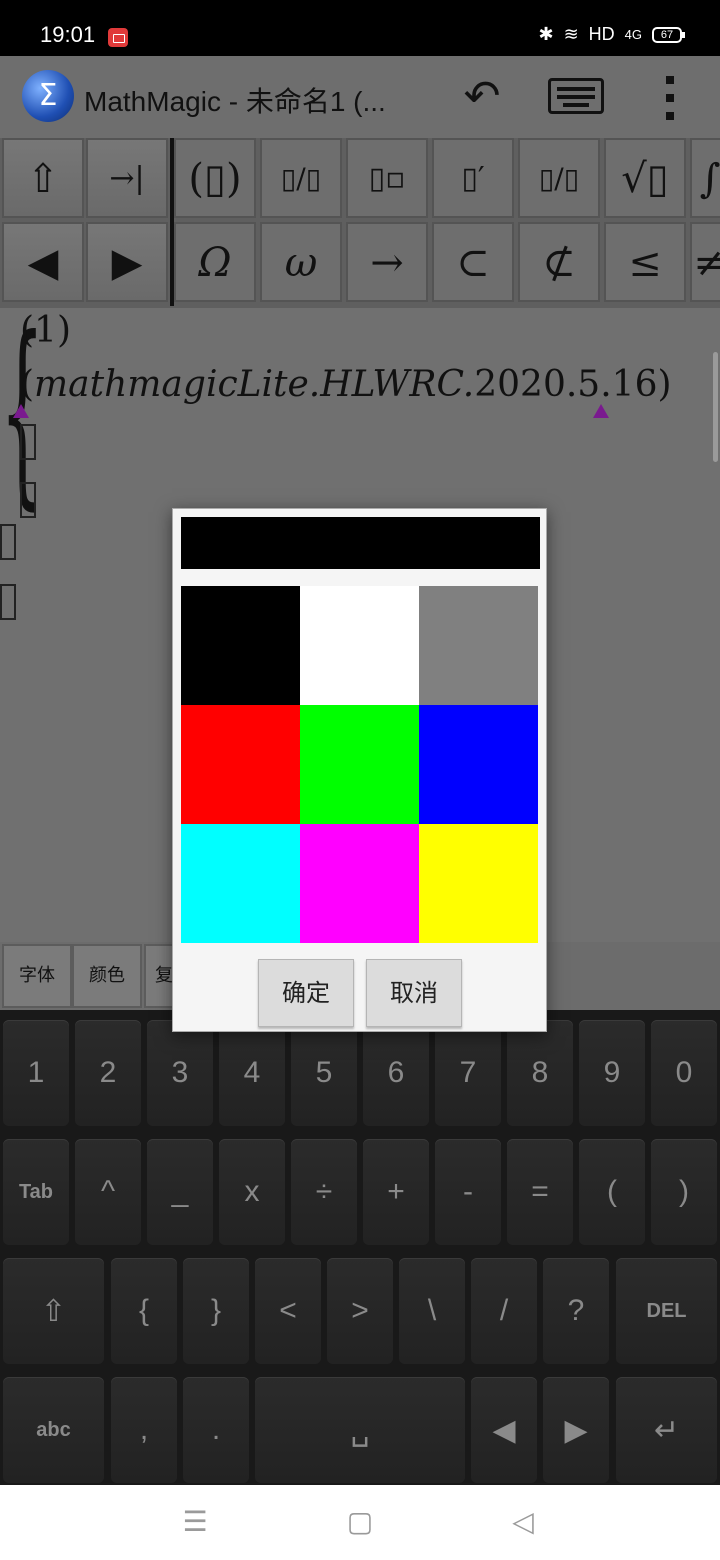  Describe the element at coordinates (715, 407) in the screenshot. I see `editor-scrollbar` at that location.